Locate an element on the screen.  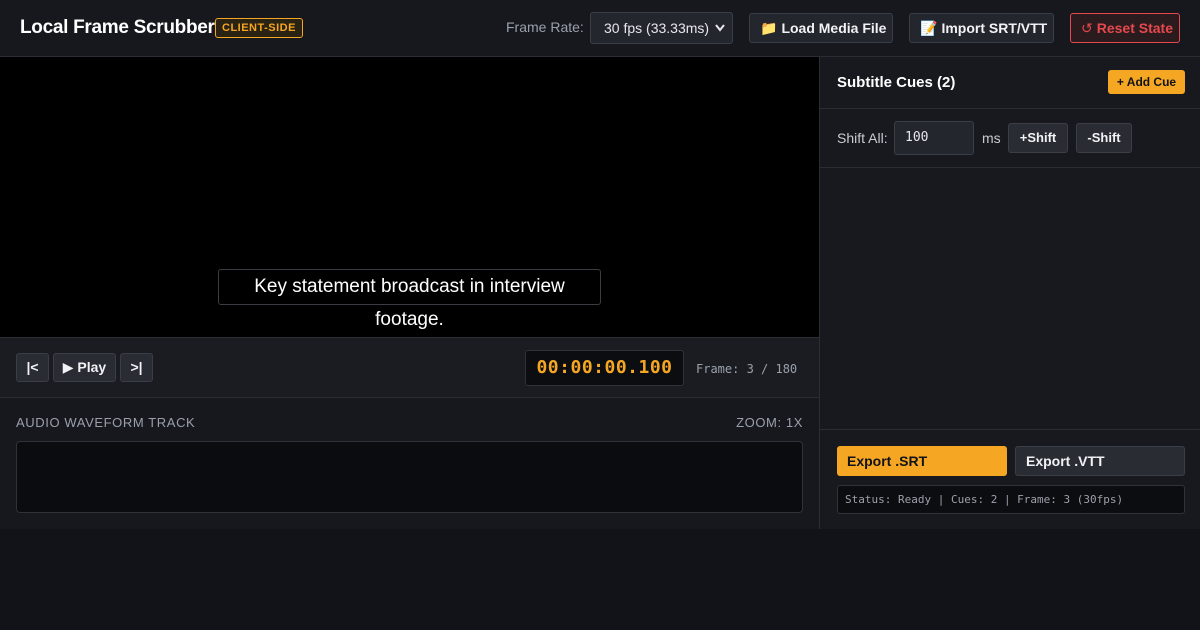
play-button: ▶ Play is located at coordinates (84, 367).